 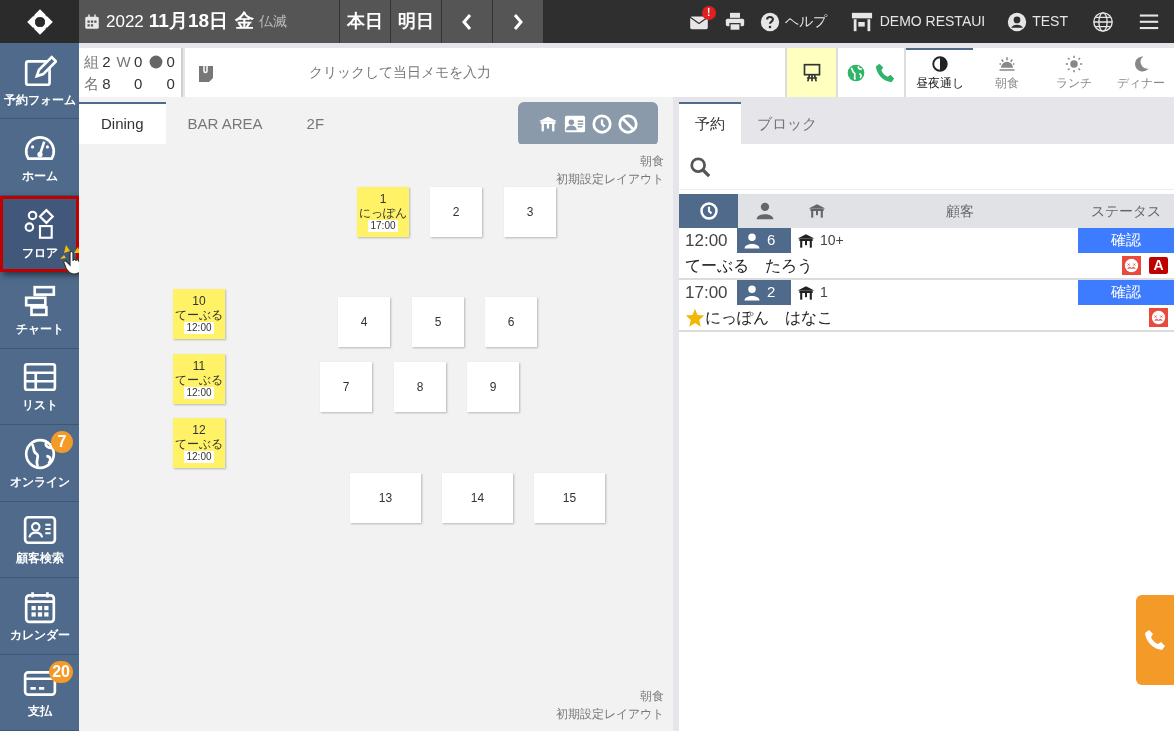 I want to click on floor-table: 12 てーぶる 12:00, so click(x=199, y=443).